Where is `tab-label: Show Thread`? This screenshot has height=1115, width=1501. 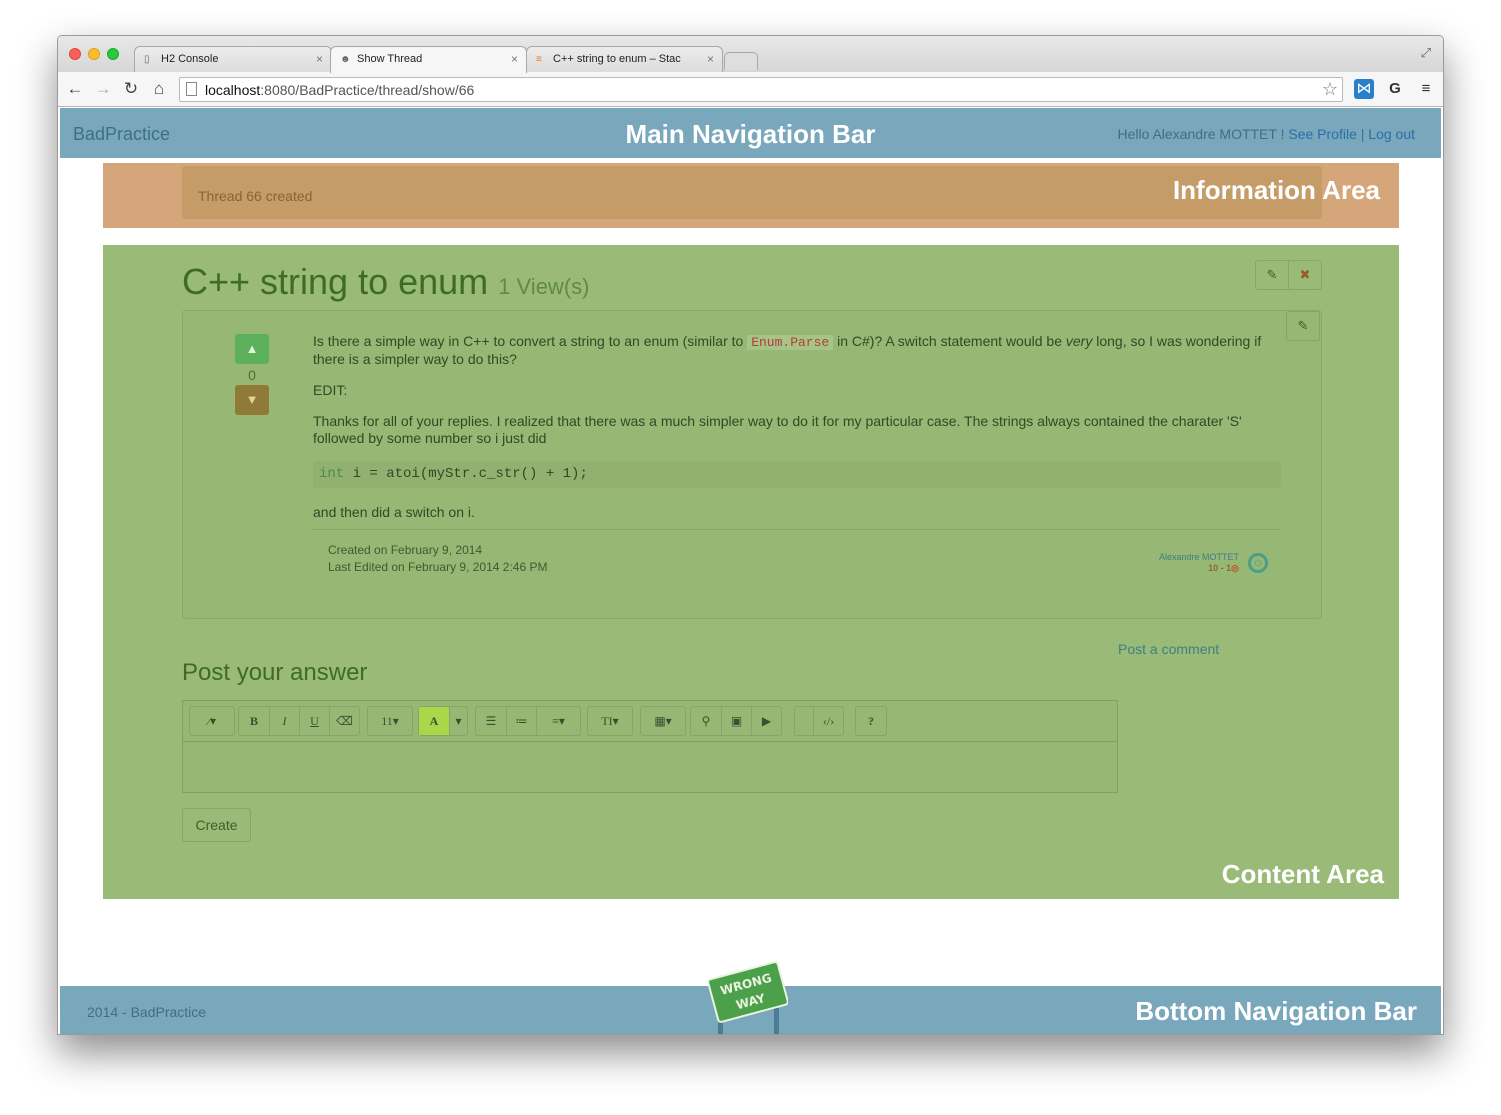 tab-label: Show Thread is located at coordinates (390, 59).